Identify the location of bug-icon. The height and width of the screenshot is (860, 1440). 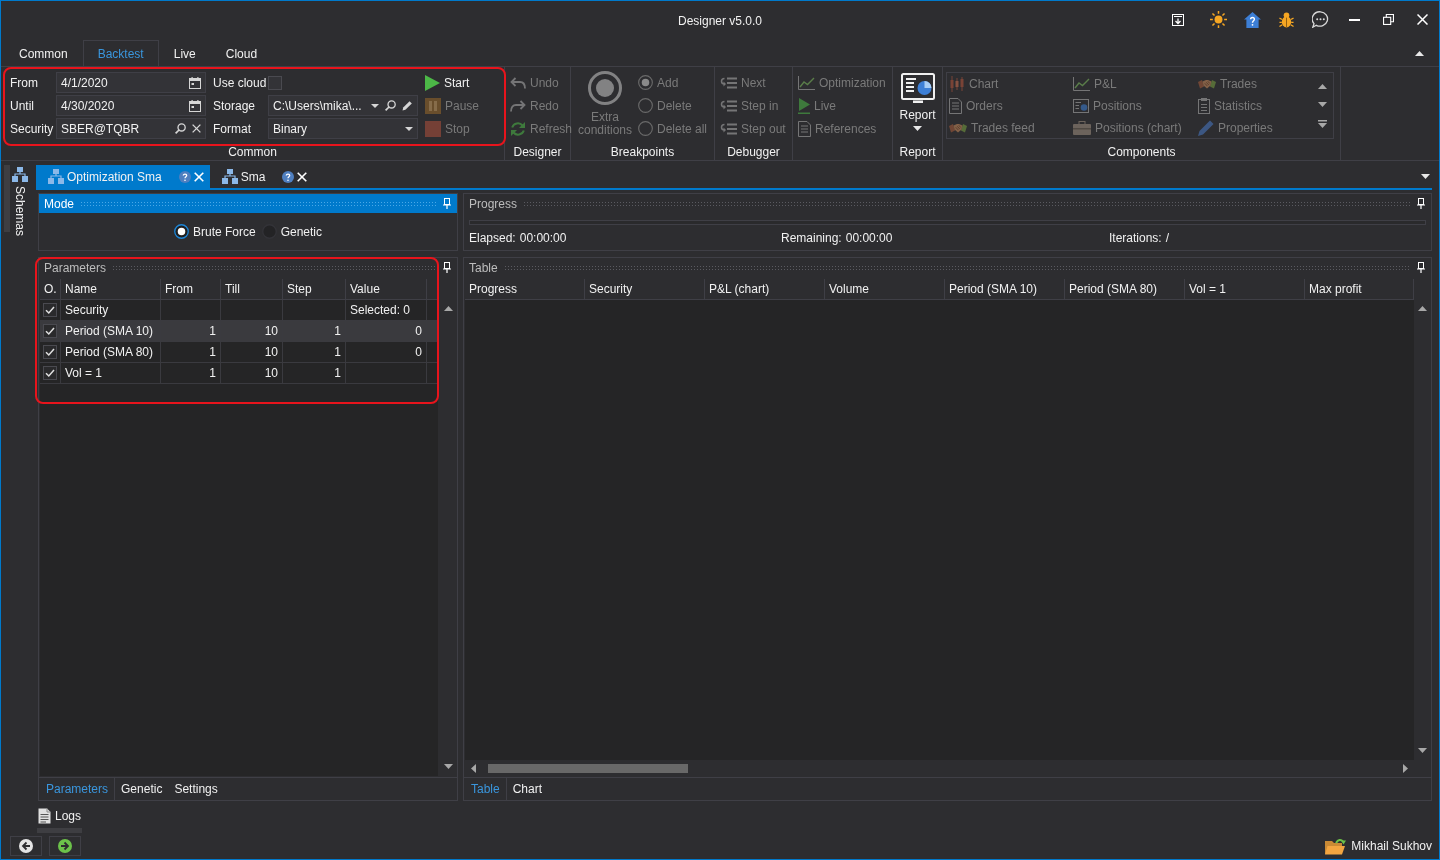
(1286, 19).